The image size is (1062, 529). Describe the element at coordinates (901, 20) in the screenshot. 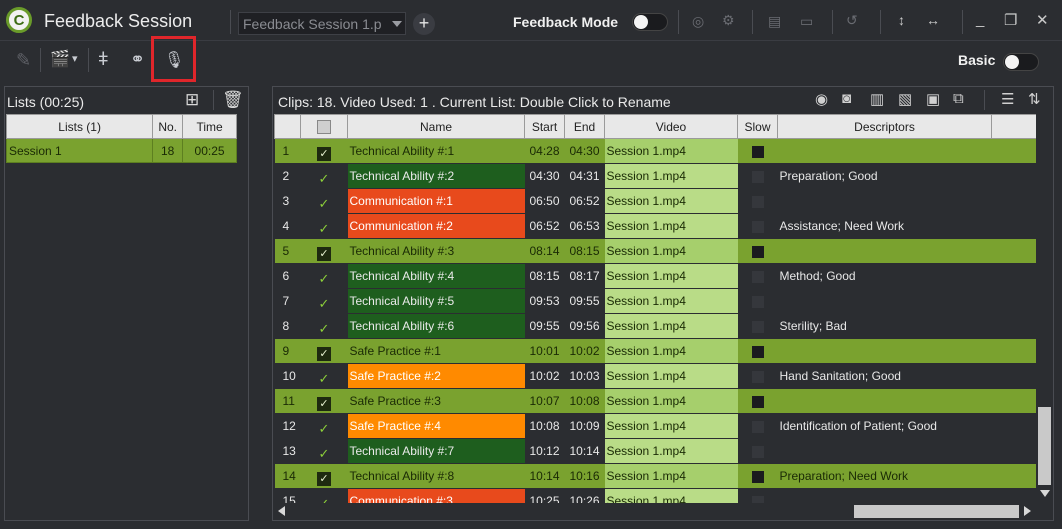

I see `resize-vertical-icon: ↕` at that location.